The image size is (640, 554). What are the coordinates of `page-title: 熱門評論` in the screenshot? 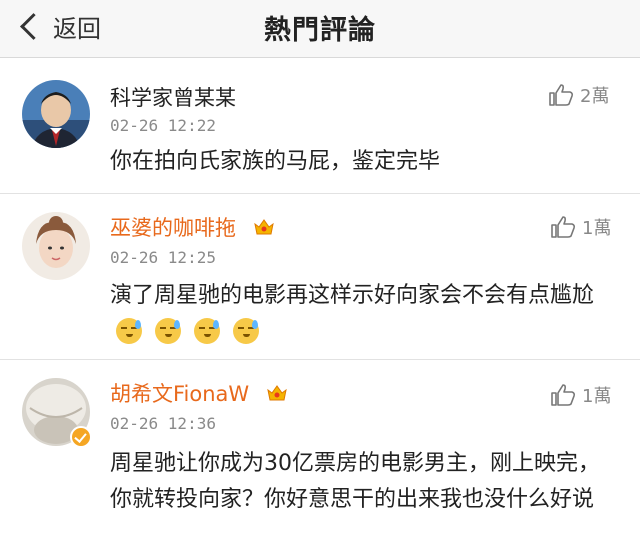 It's located at (320, 30).